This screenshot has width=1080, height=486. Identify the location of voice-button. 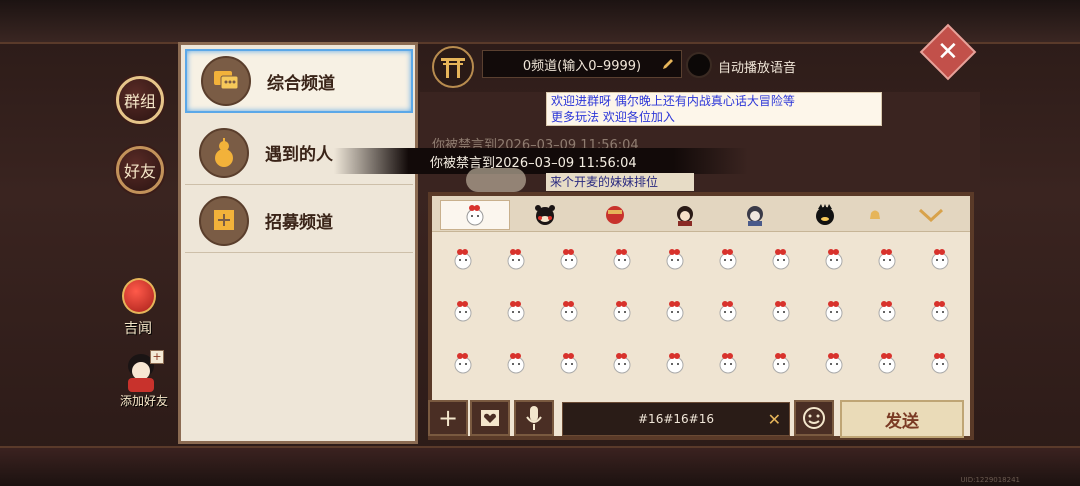
(534, 418).